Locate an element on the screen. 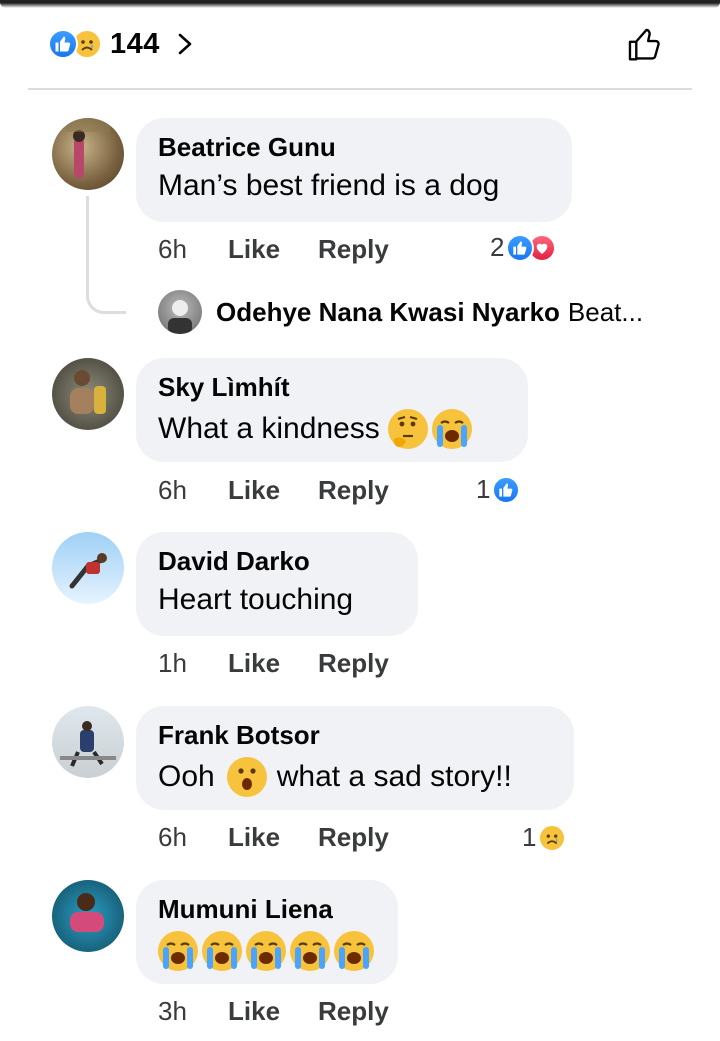 Image resolution: width=720 pixels, height=1041 pixels. comment-text: Man’s best friend is a dog is located at coordinates (329, 185).